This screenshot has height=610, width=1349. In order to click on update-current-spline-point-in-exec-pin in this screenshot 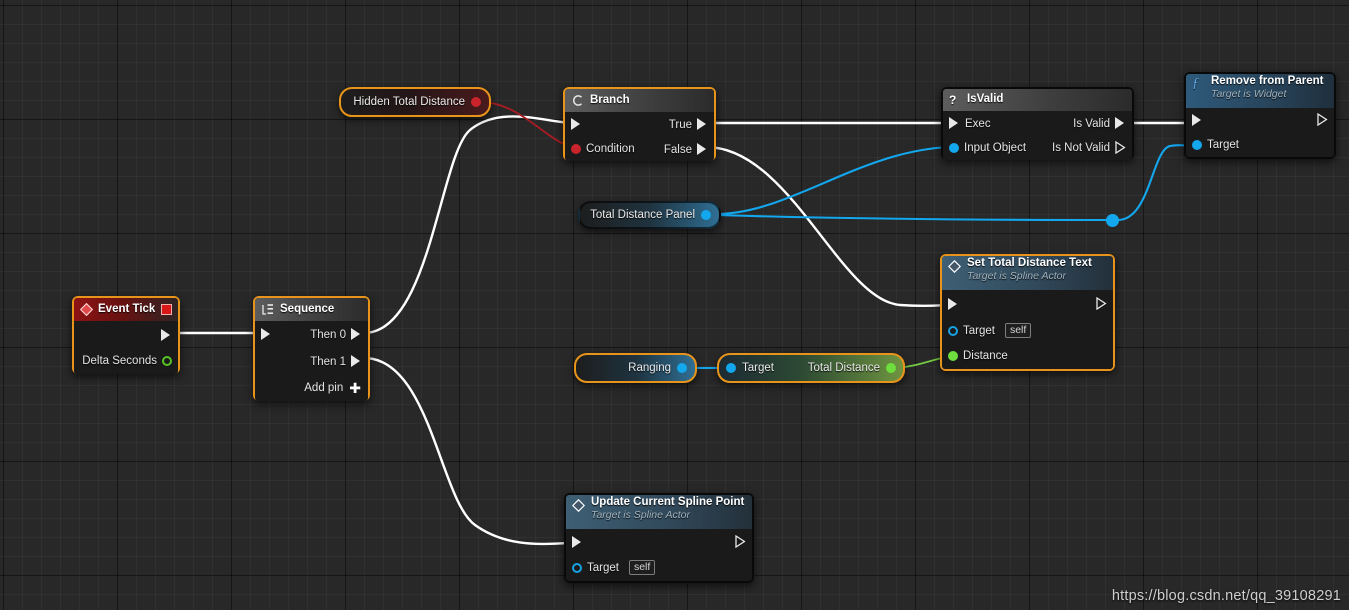, I will do `click(577, 542)`.